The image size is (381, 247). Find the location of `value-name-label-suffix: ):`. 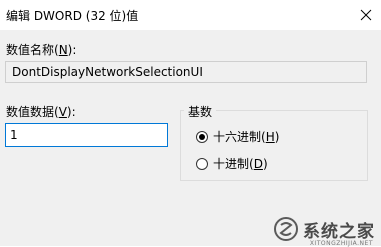

value-name-label-suffix: ): is located at coordinates (72, 50).